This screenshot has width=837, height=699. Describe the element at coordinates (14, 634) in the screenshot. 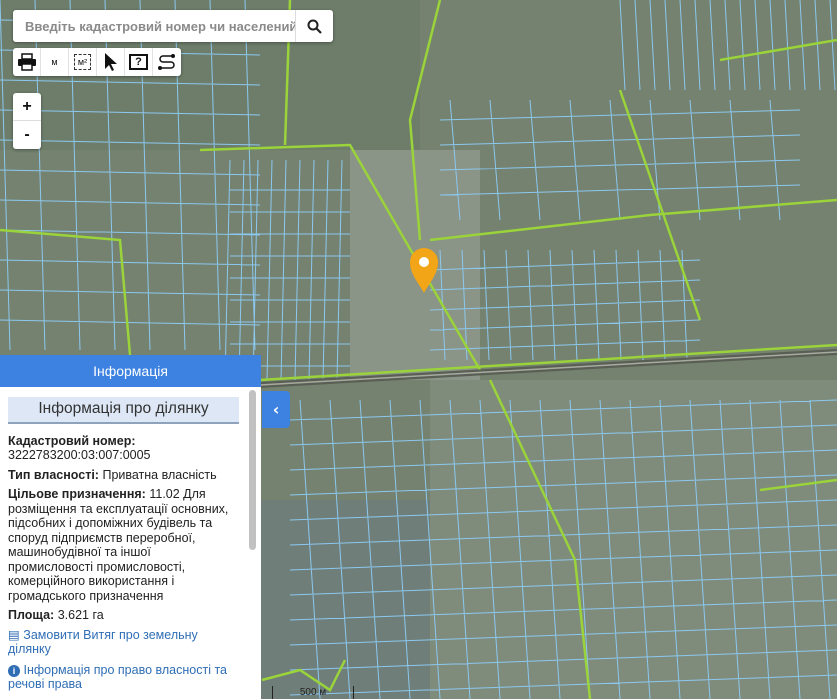

I see `document-icon: ▤` at that location.